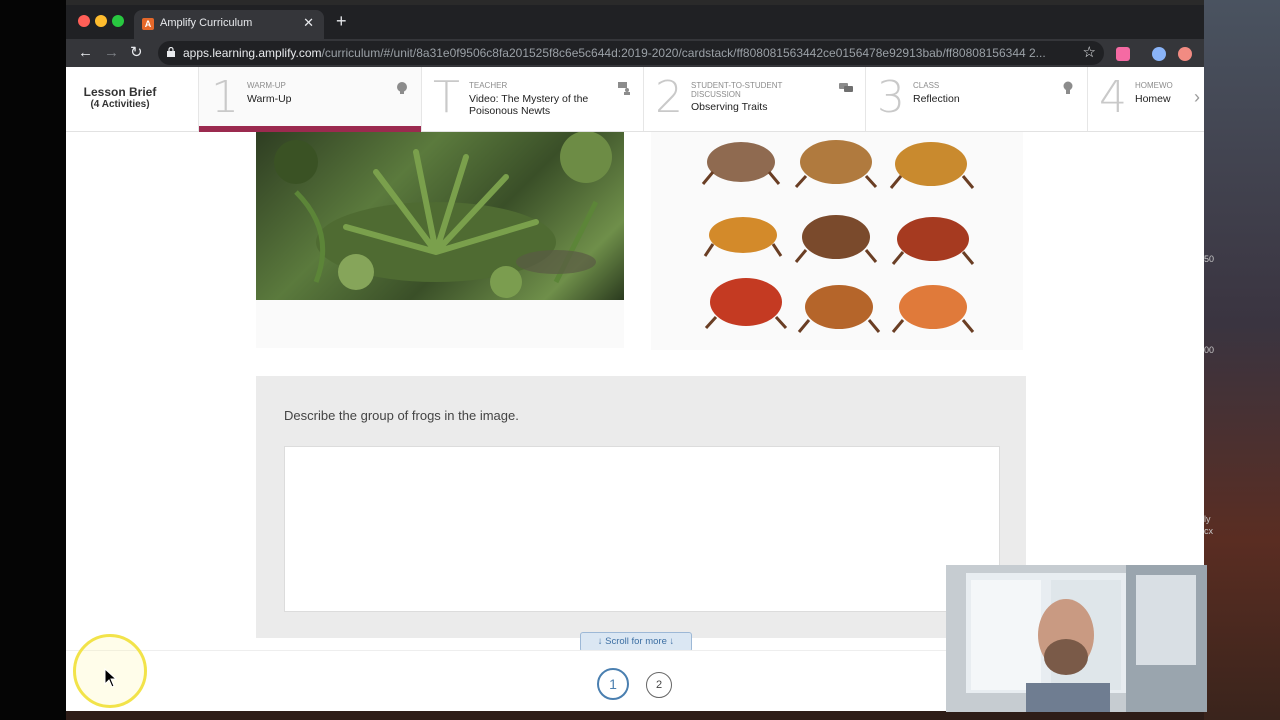 The width and height of the screenshot is (1280, 720). I want to click on activity-type: TEACHER, so click(488, 85).